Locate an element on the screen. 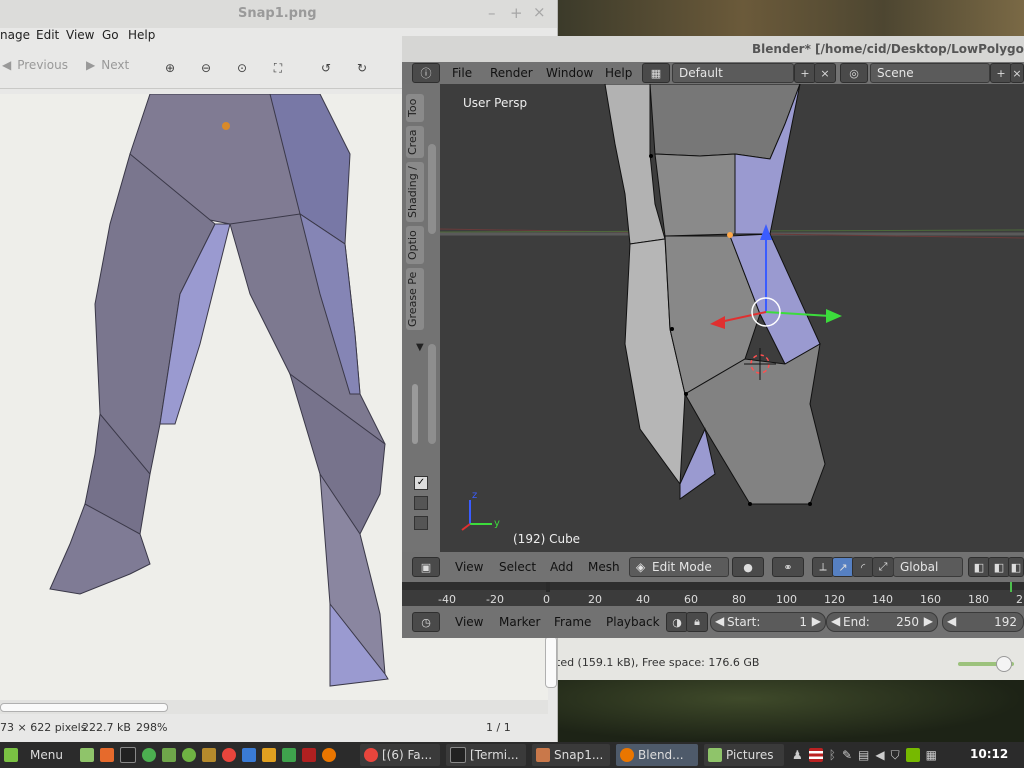 The width and height of the screenshot is (1024, 768). zoom-out-button: ⊖ is located at coordinates (206, 68).